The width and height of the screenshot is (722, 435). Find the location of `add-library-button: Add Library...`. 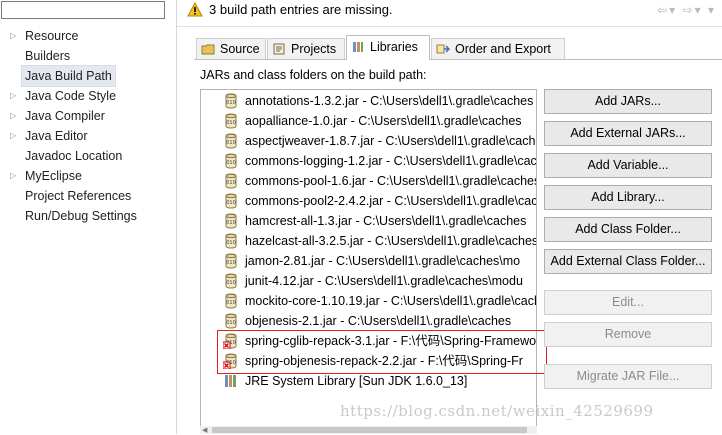

add-library-button: Add Library... is located at coordinates (628, 197).